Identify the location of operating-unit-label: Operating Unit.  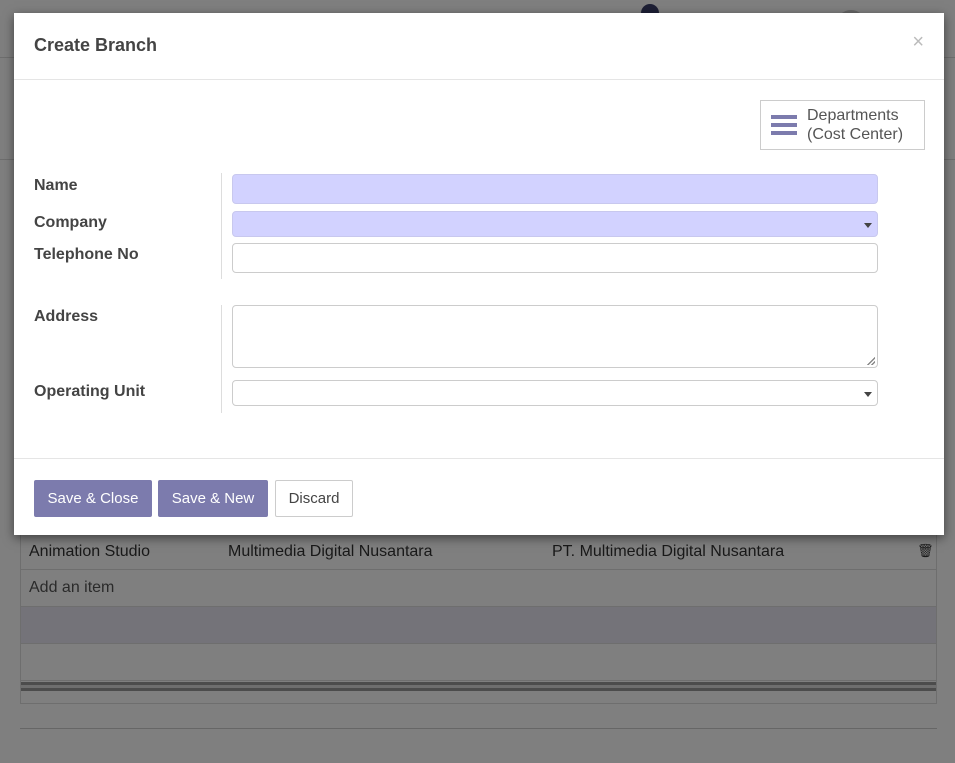
(90, 391).